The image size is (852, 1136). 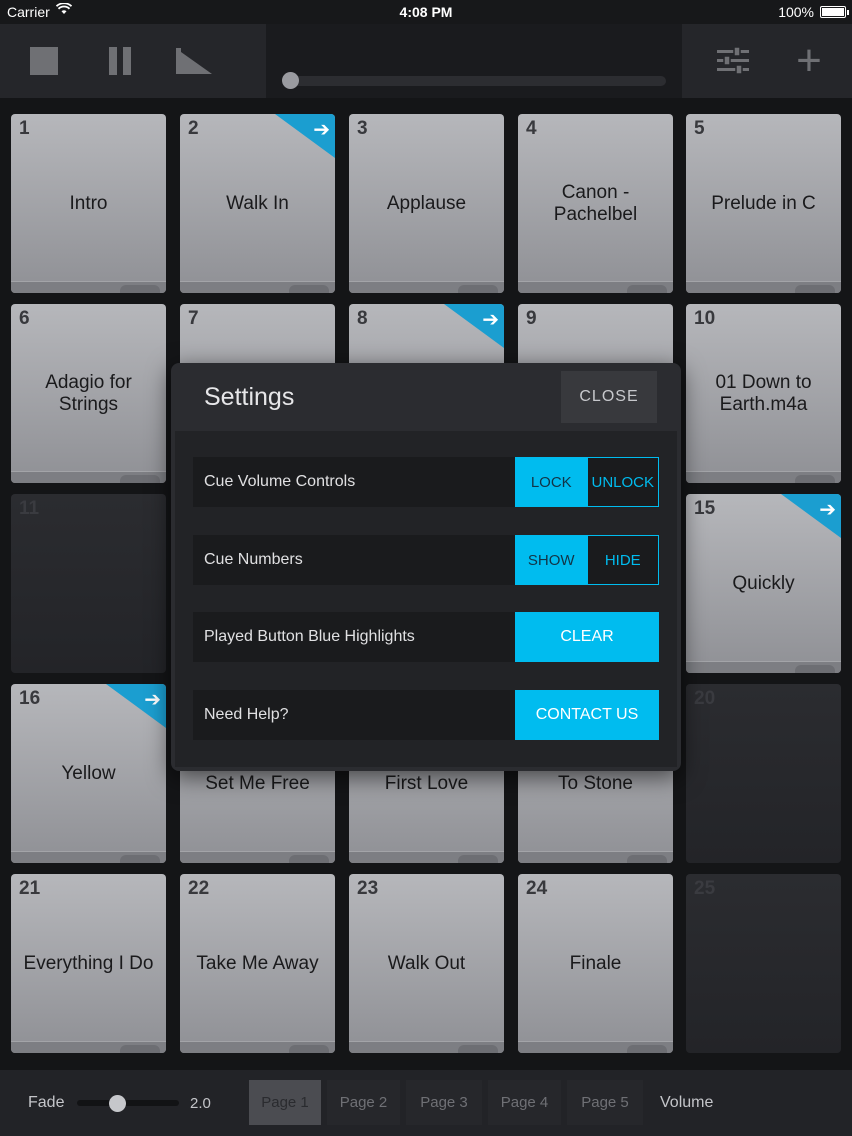 I want to click on cue-button-4: 4 Canon - Pachelbel, so click(x=595, y=203).